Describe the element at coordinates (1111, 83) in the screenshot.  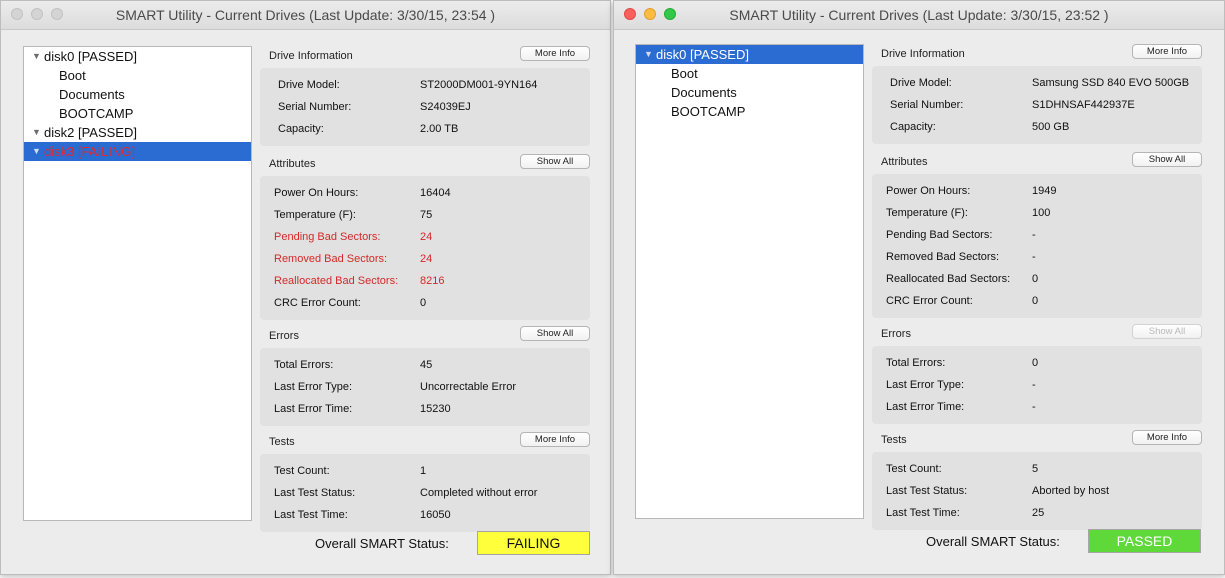
I see `row-value: Samsung SSD 840 EVO 500GB` at that location.